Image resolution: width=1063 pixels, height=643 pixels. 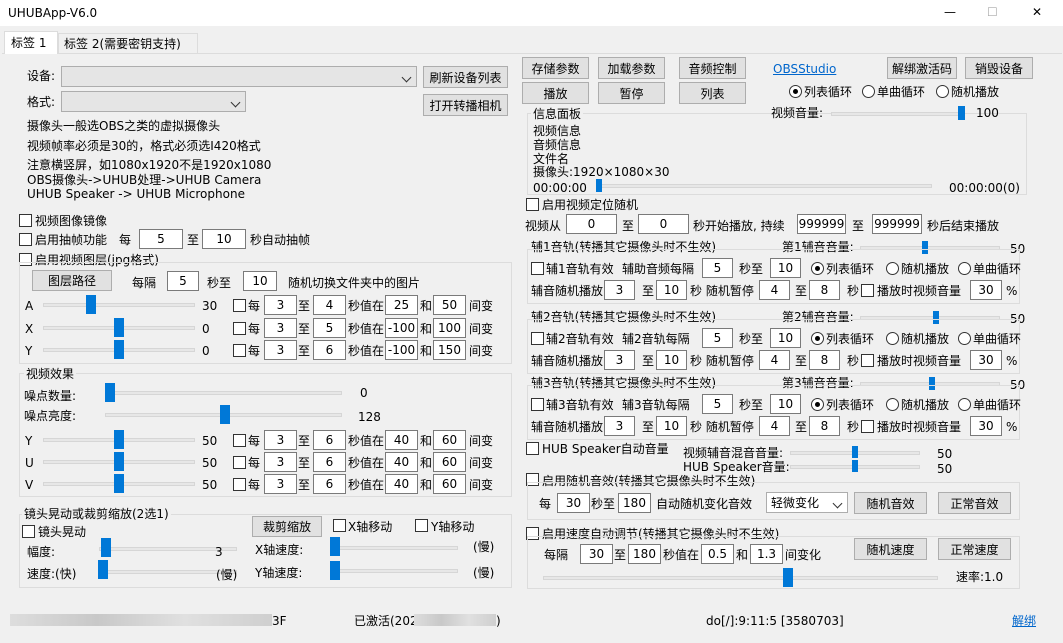 What do you see at coordinates (329, 350) in the screenshot?
I see `layer-row-2-b: 6` at bounding box center [329, 350].